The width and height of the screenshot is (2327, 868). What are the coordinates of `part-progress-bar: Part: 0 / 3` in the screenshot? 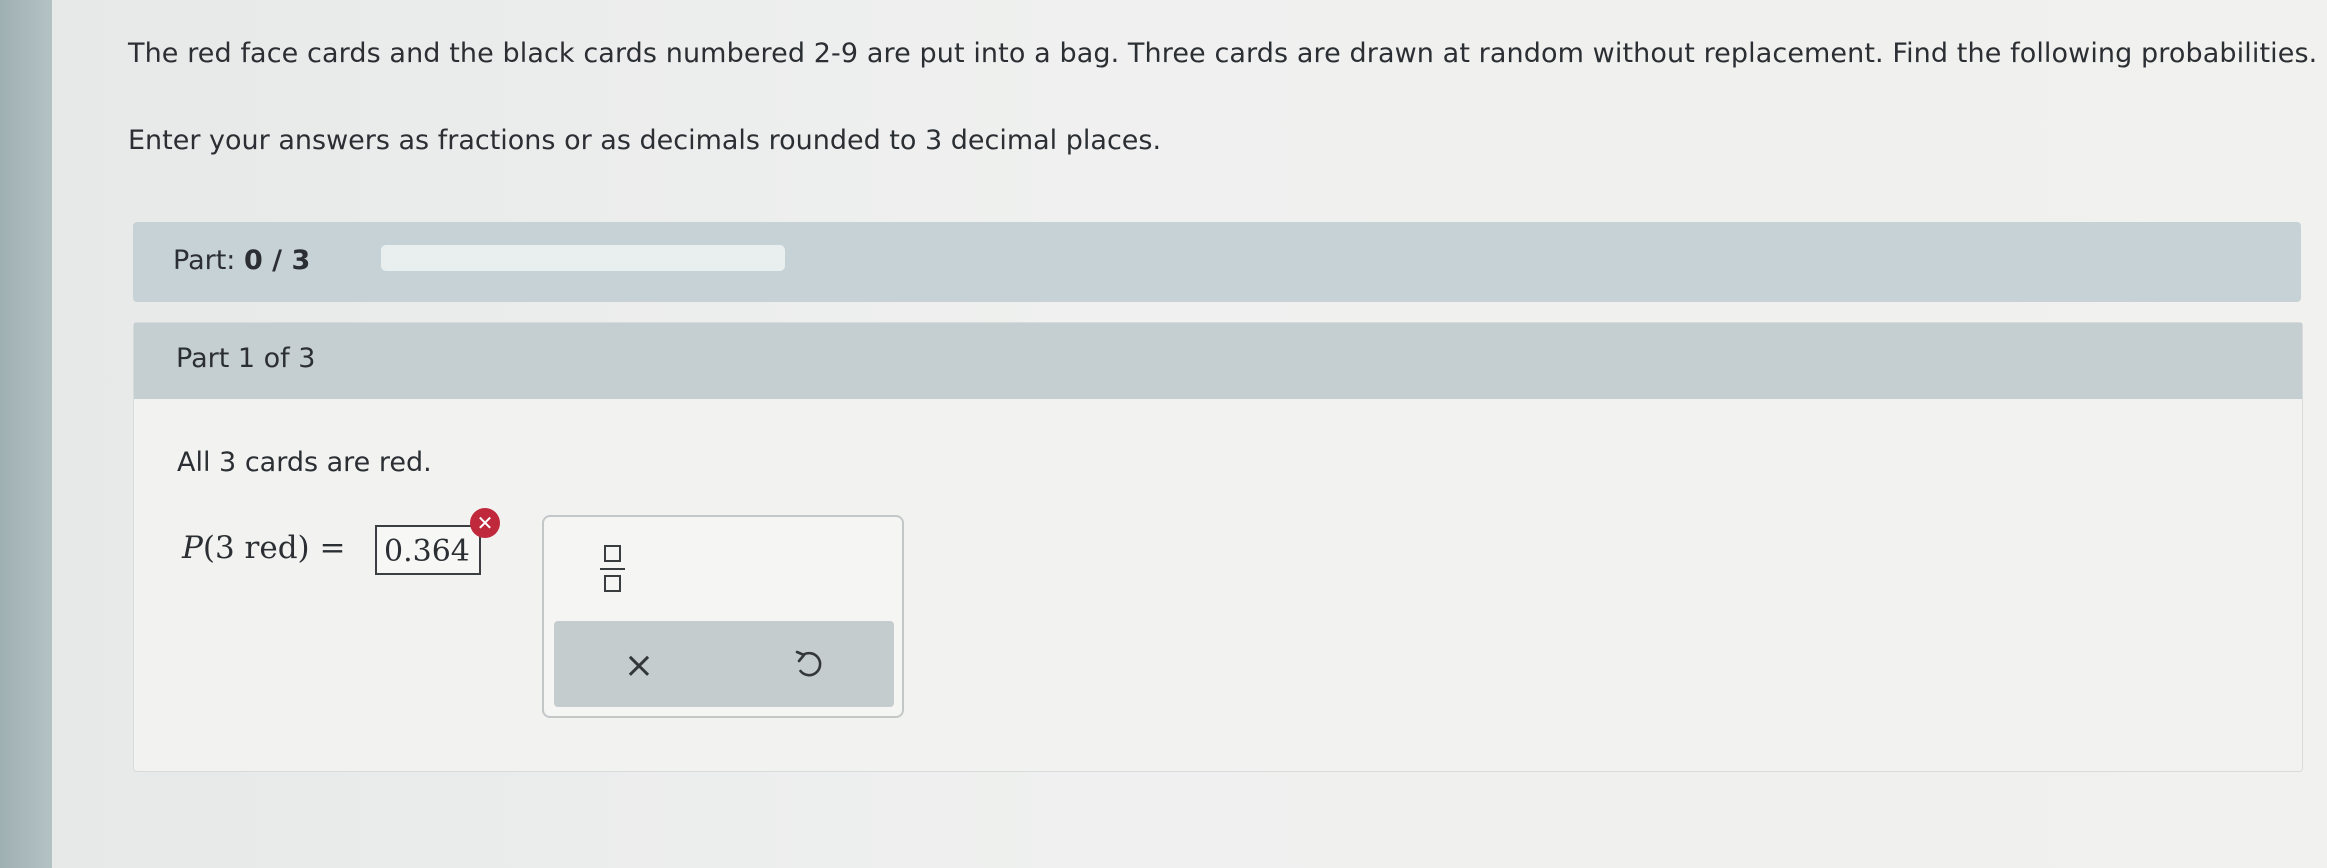 It's located at (1217, 262).